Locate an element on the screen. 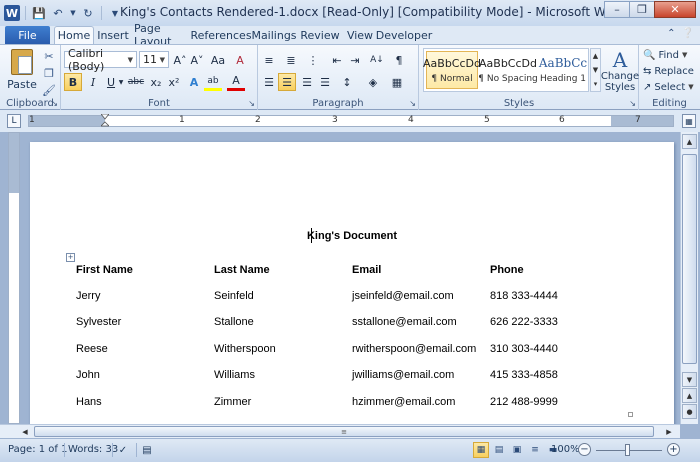 The image size is (700, 462). table-cell: 415 333-4858 is located at coordinates (524, 375).